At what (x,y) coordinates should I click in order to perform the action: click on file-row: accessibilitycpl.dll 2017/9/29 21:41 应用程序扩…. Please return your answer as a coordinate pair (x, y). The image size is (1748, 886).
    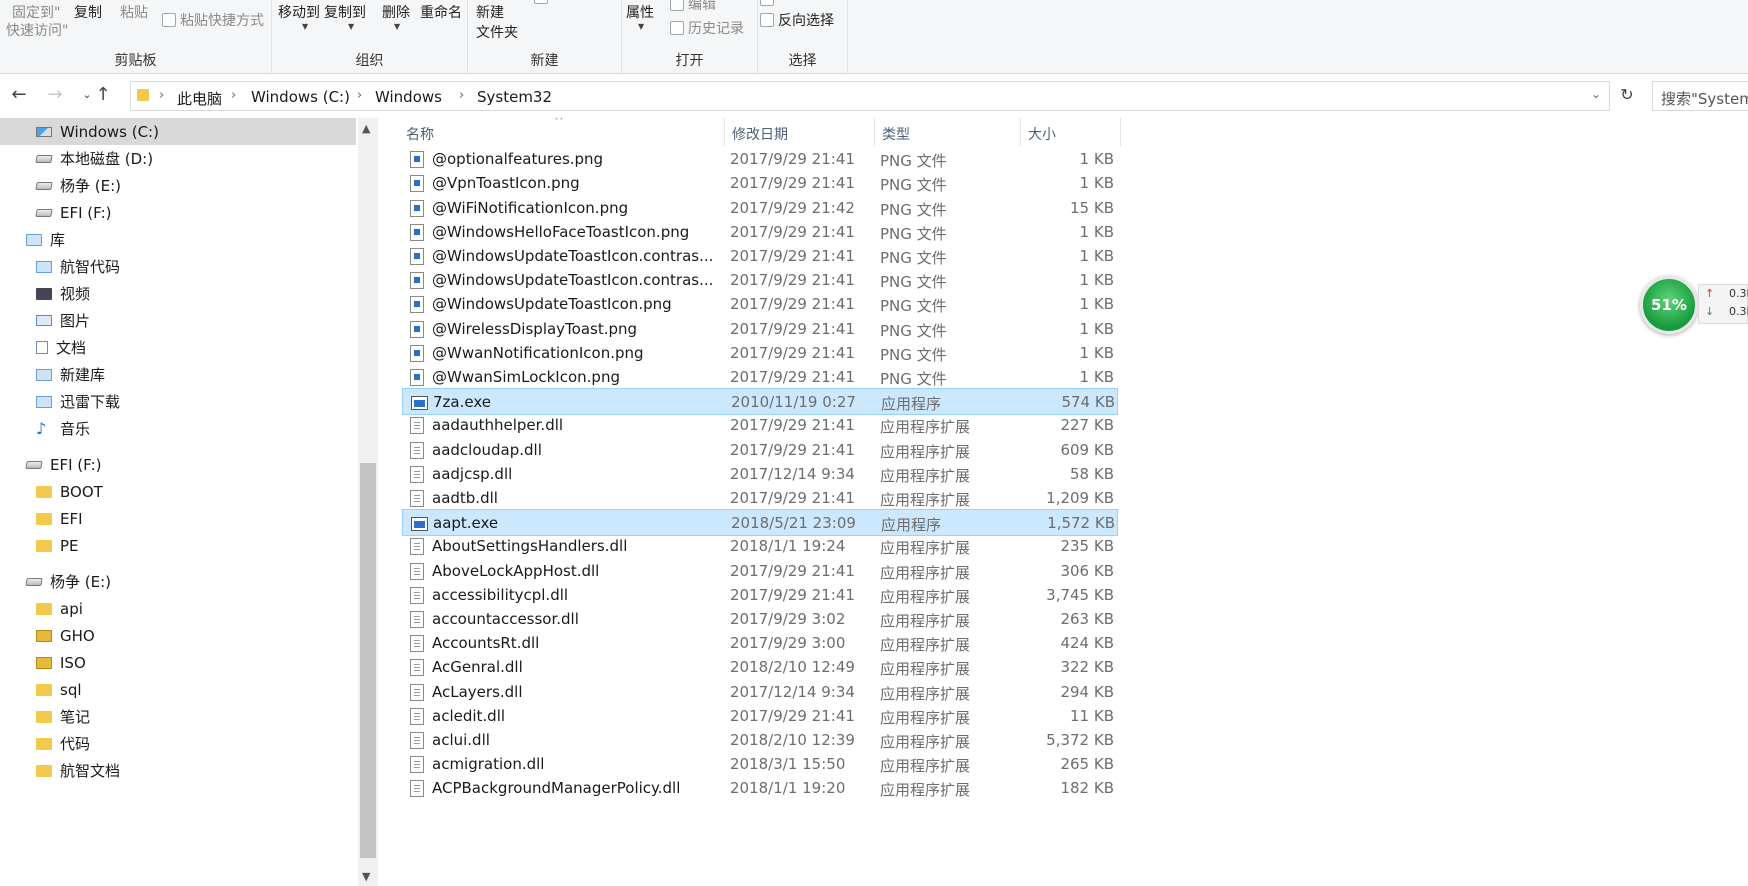
    Looking at the image, I should click on (760, 595).